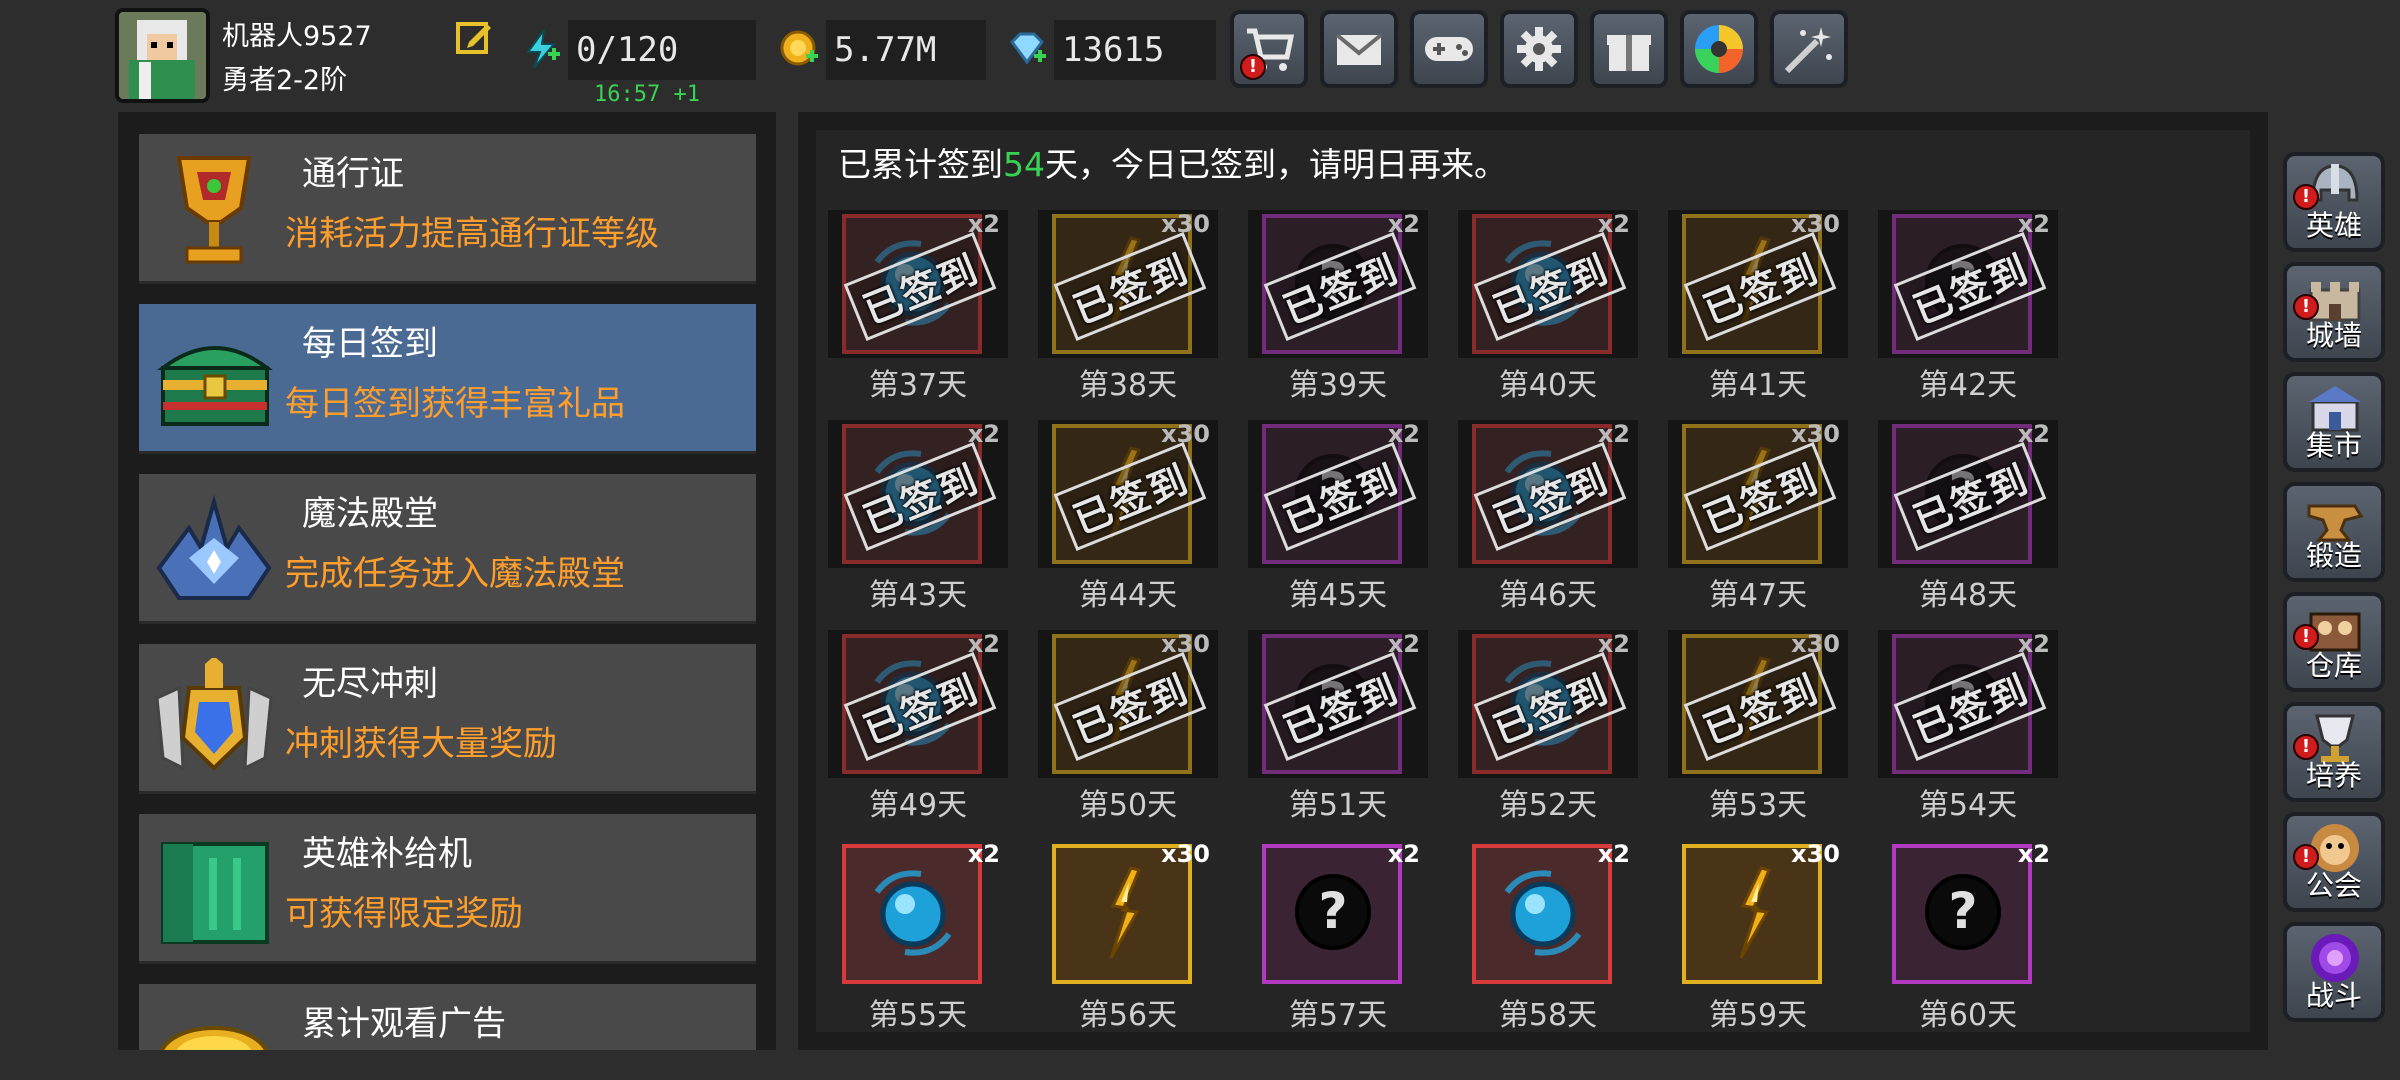  I want to click on menu-desc: 消耗活力提高通行证等级, so click(472, 234).